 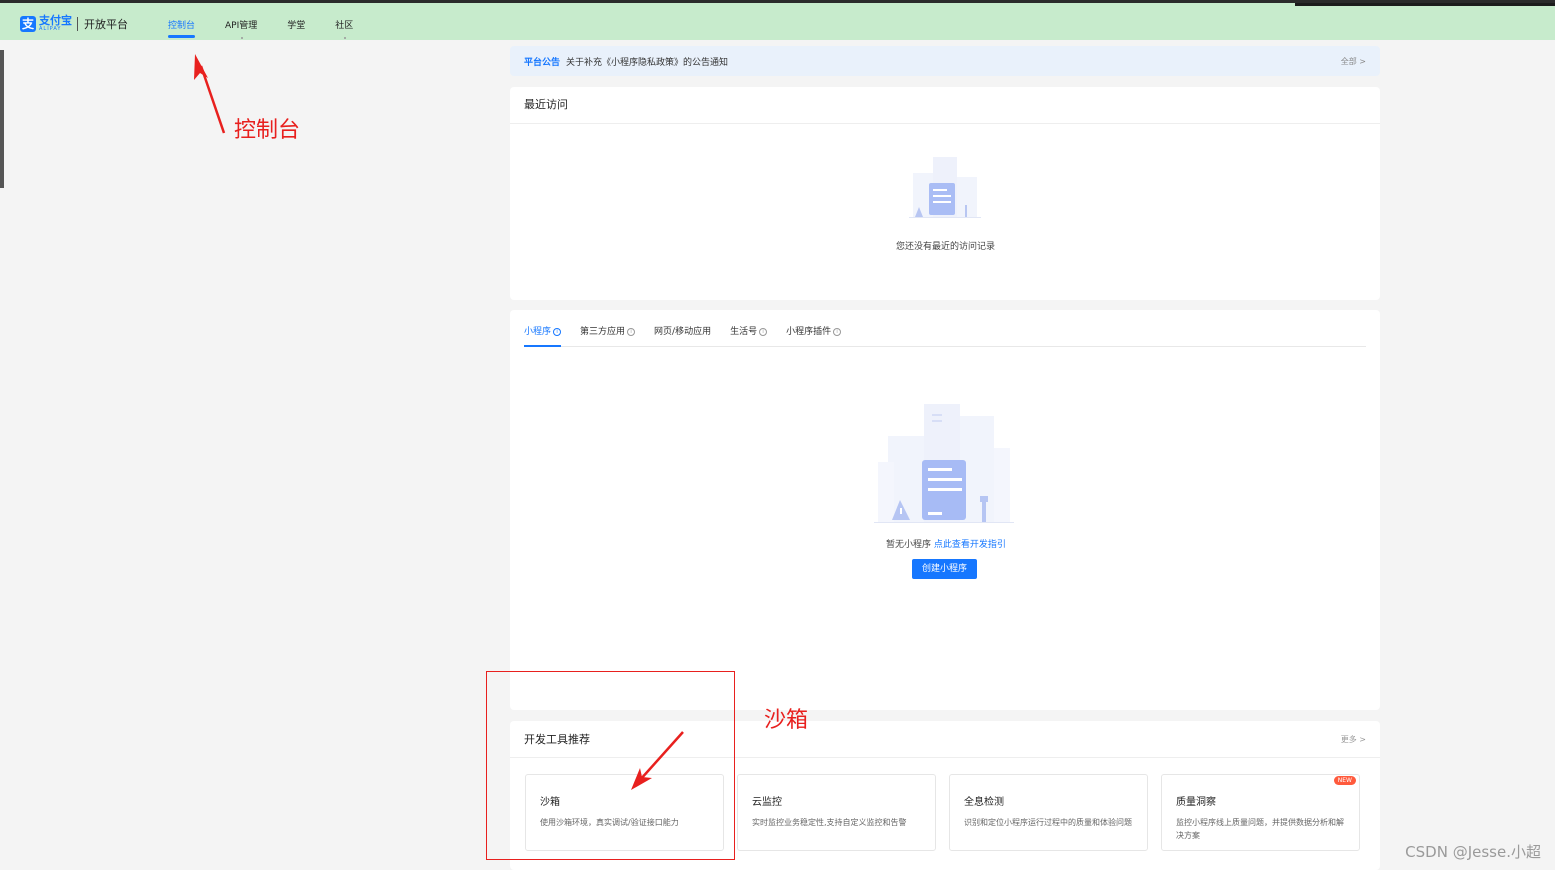 I want to click on empty-mini-program-icon, so click(x=944, y=463).